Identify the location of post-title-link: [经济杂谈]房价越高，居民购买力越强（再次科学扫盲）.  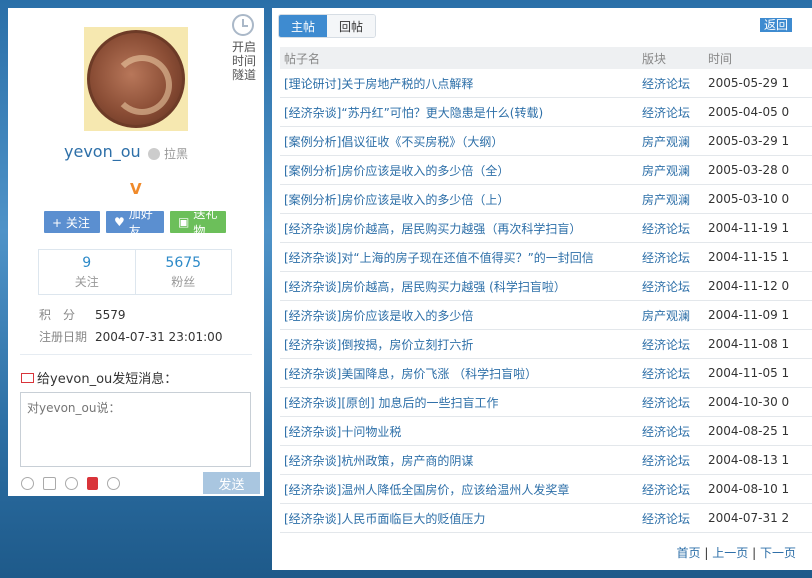
(459, 228).